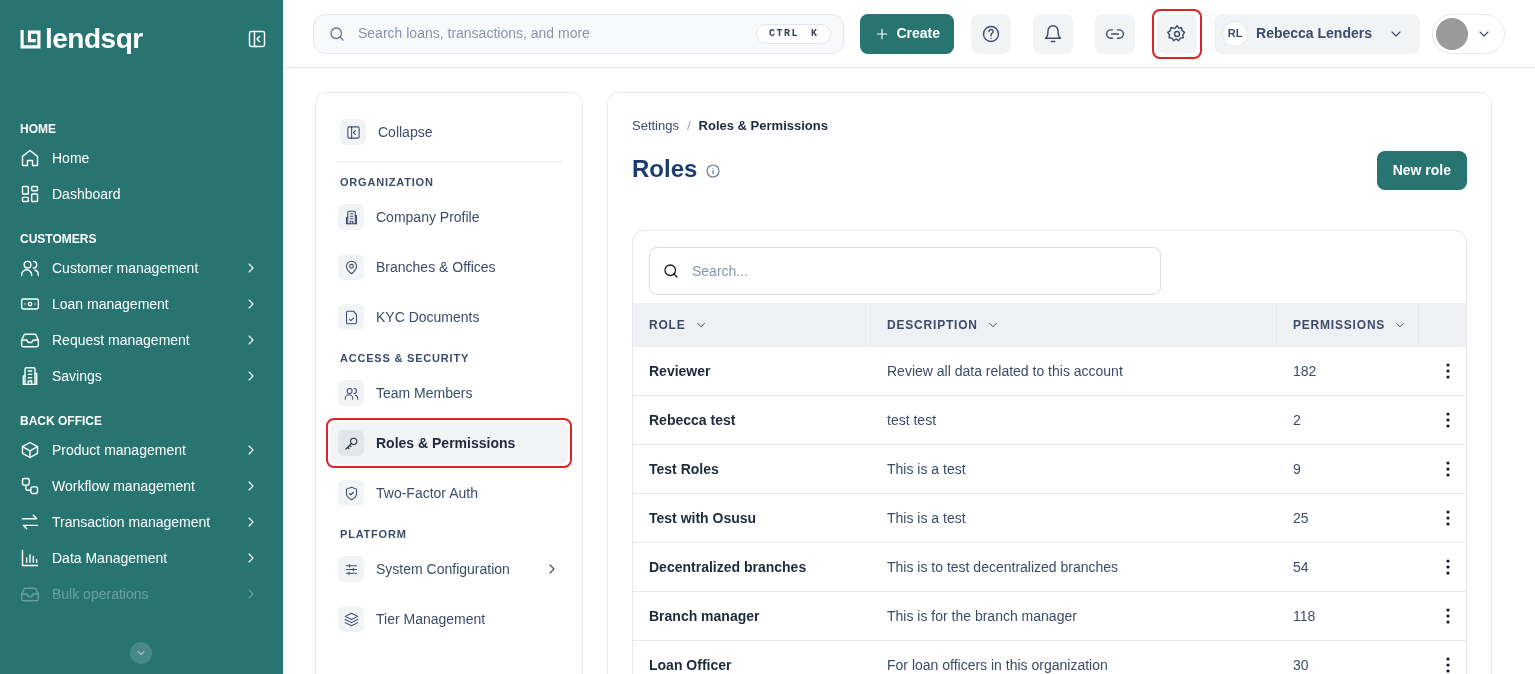  I want to click on collapse-sidebar-button, so click(257, 39).